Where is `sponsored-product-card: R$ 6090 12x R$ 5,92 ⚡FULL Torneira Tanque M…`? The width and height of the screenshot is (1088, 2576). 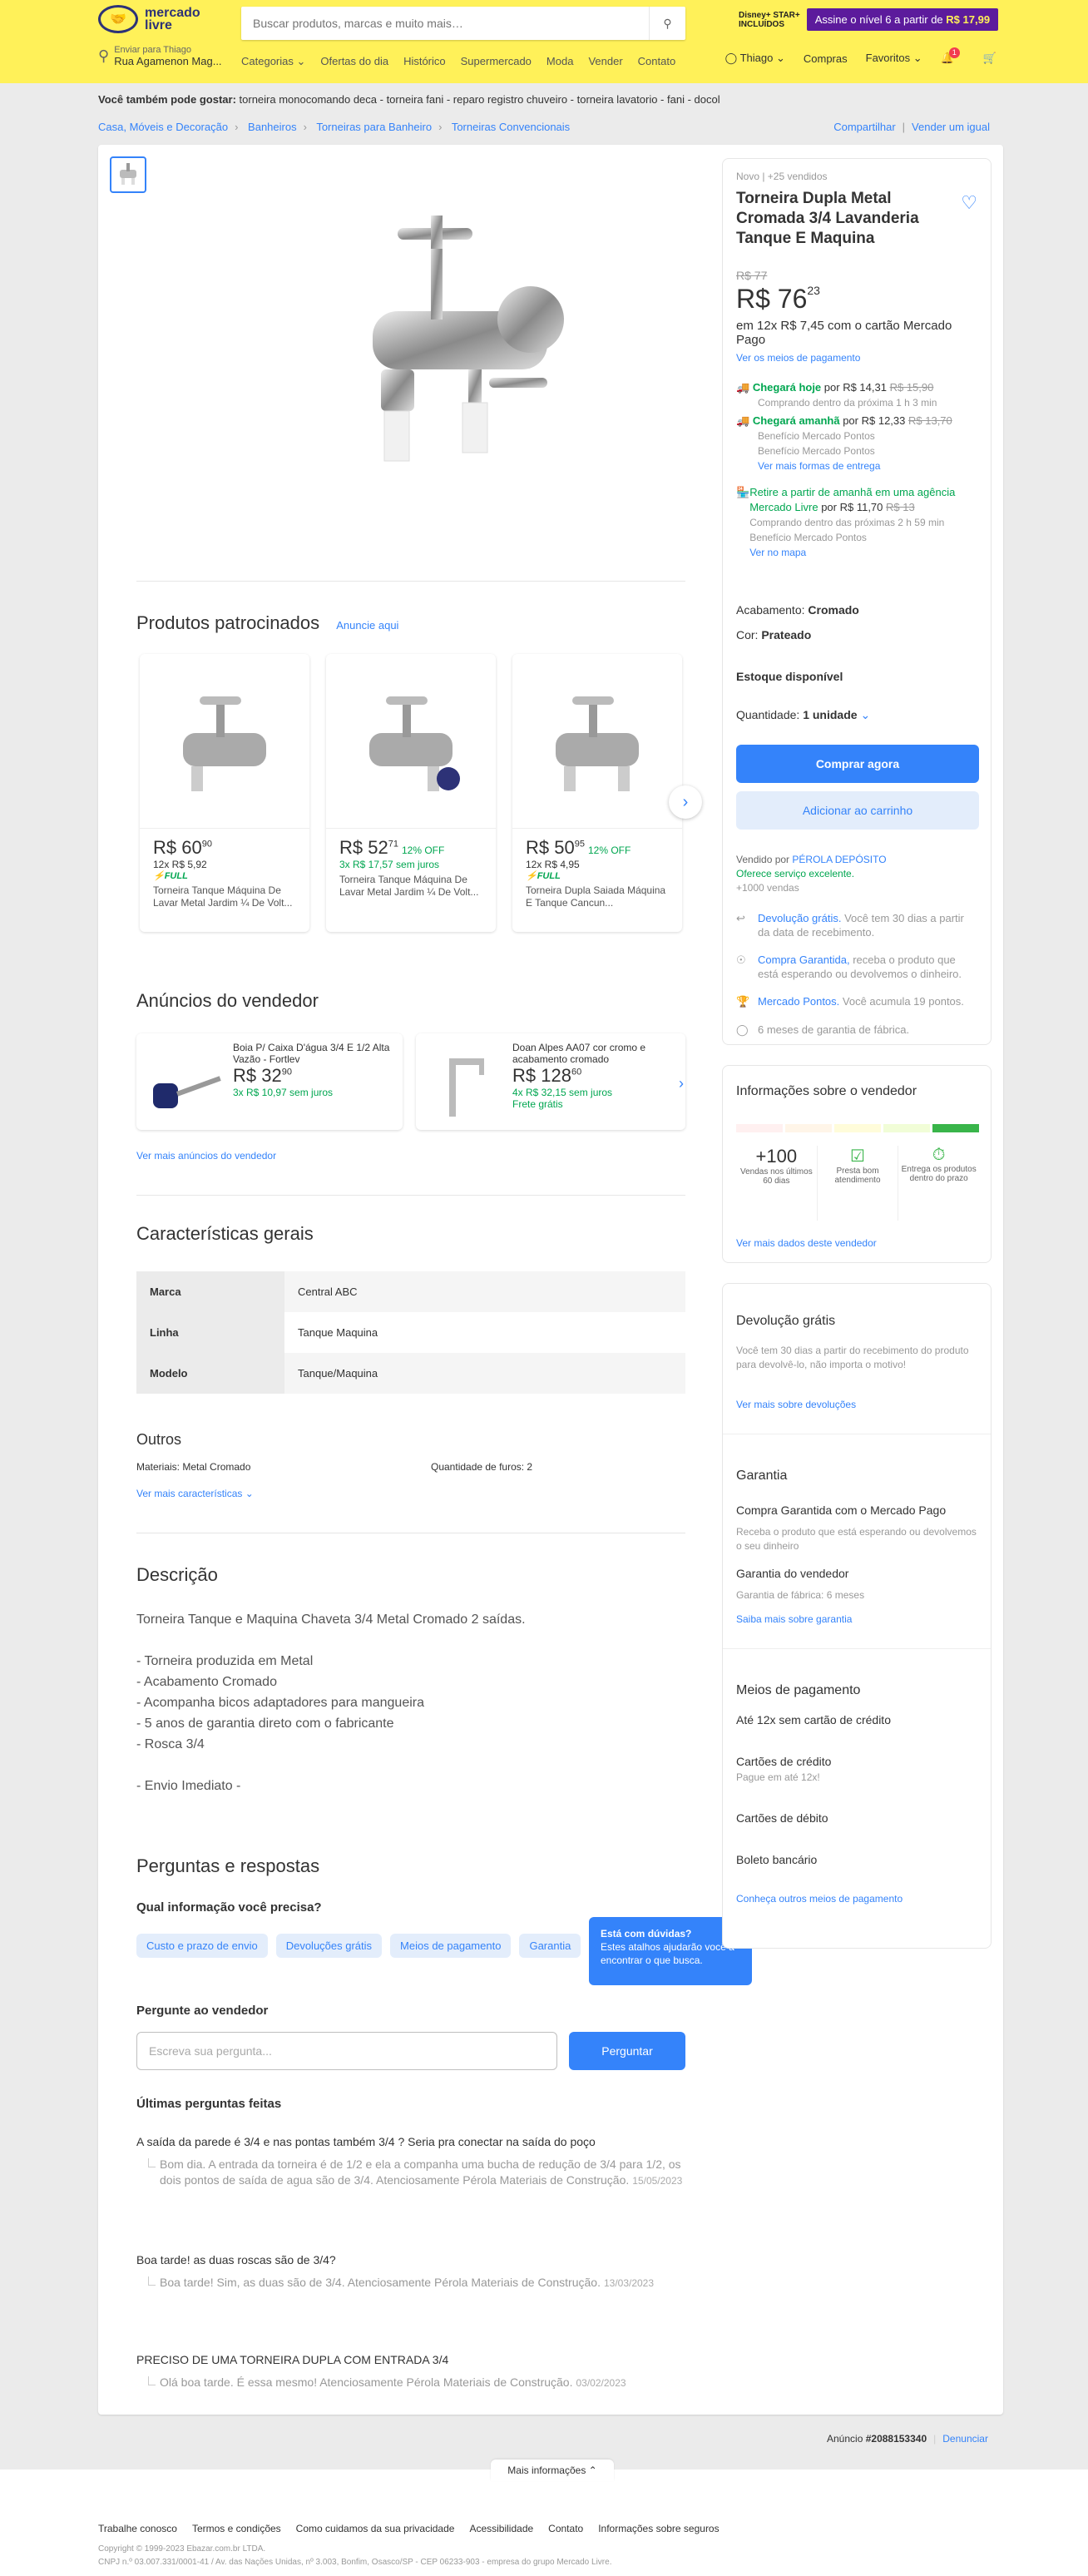
sponsored-product-card: R$ 6090 12x R$ 5,92 ⚡FULL Torneira Tanque M… is located at coordinates (224, 793).